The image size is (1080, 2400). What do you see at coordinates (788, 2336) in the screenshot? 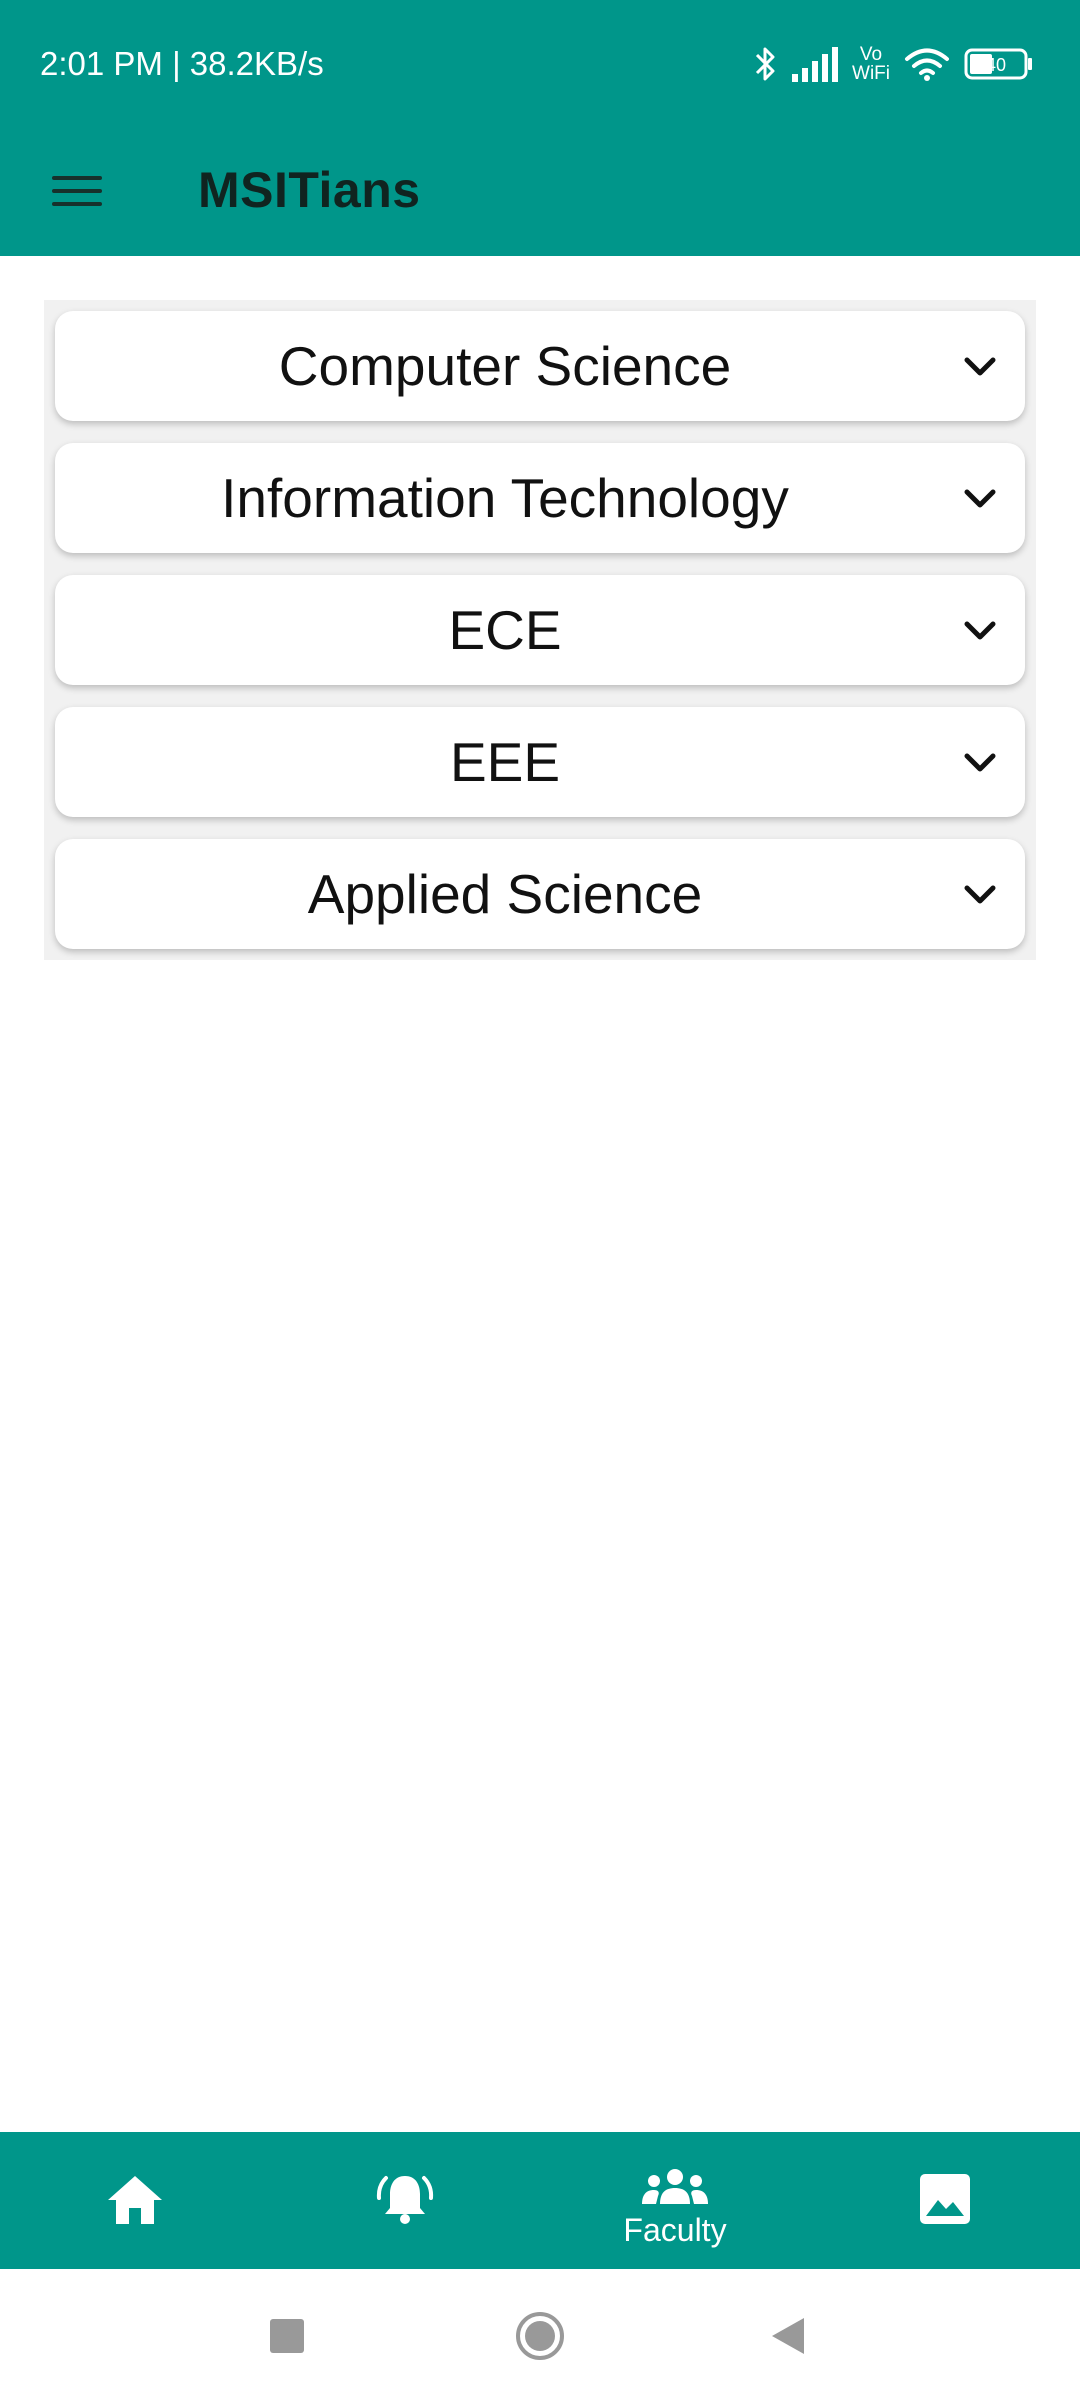
I see `back-triangle-icon` at bounding box center [788, 2336].